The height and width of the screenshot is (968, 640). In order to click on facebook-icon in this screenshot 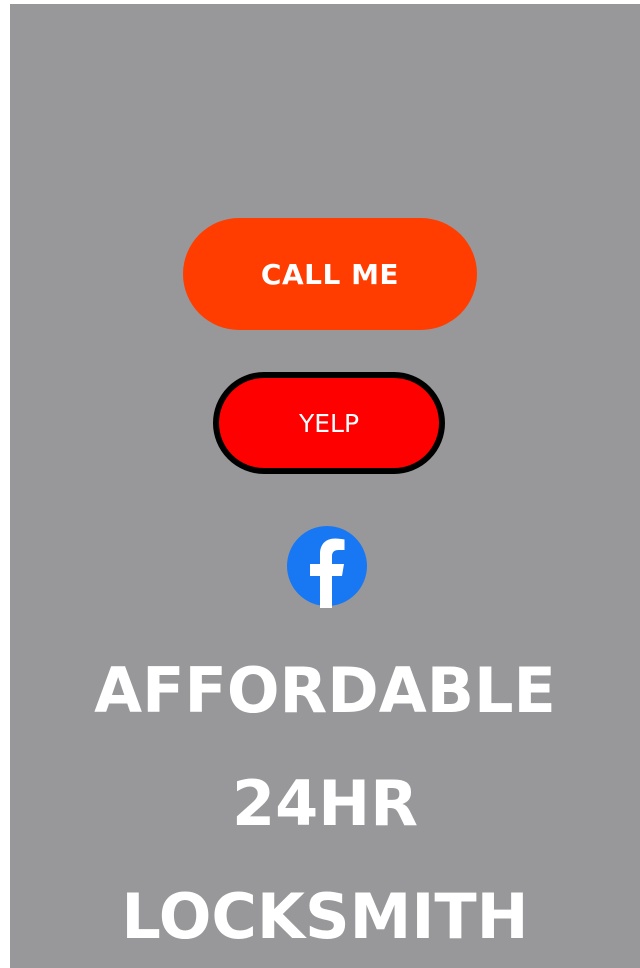, I will do `click(327, 567)`.